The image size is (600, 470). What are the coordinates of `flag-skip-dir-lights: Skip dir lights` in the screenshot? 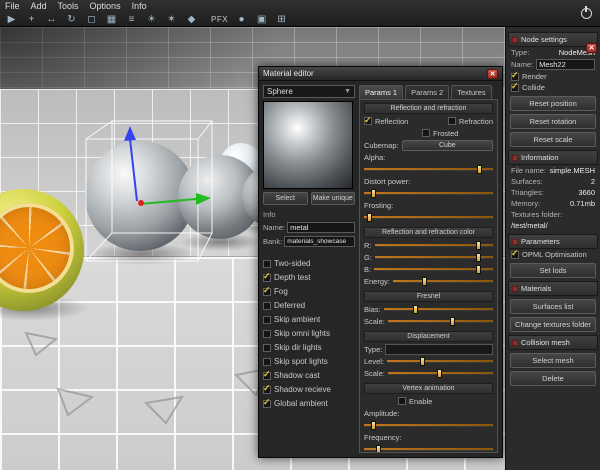 It's located at (309, 347).